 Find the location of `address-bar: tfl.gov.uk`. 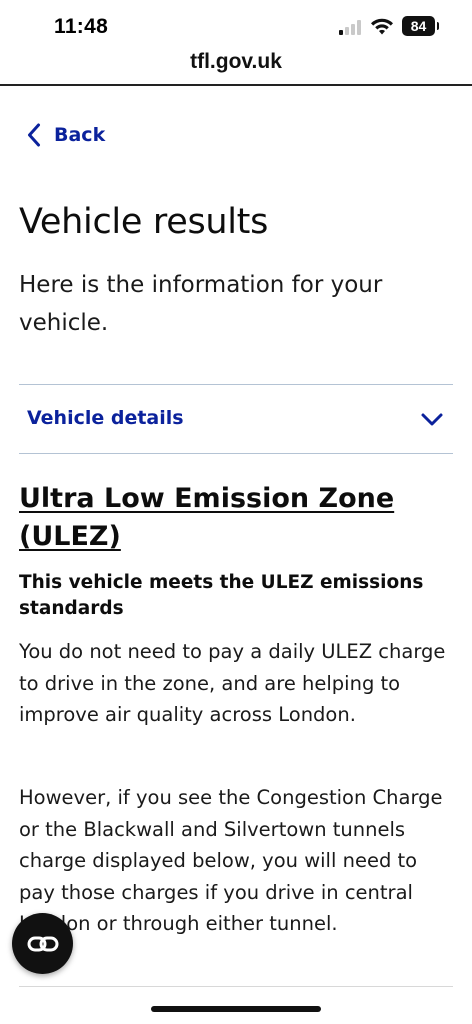

address-bar: tfl.gov.uk is located at coordinates (236, 68).